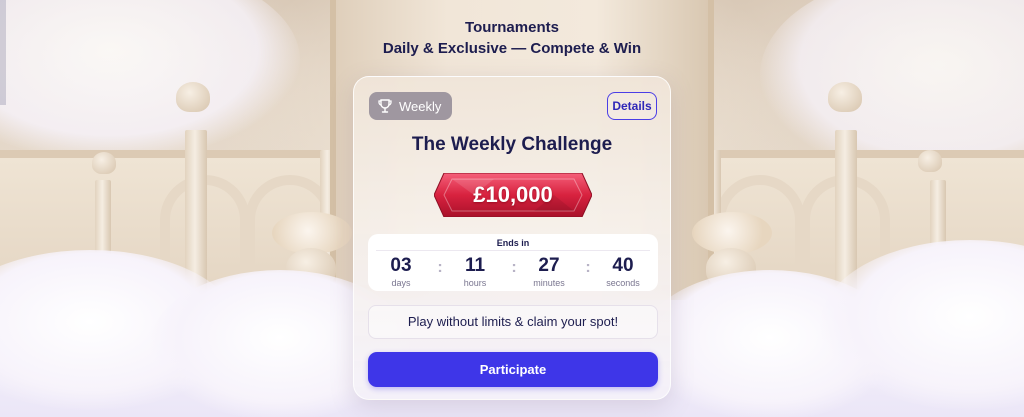  Describe the element at coordinates (401, 265) in the screenshot. I see `countdown-value: 03` at that location.